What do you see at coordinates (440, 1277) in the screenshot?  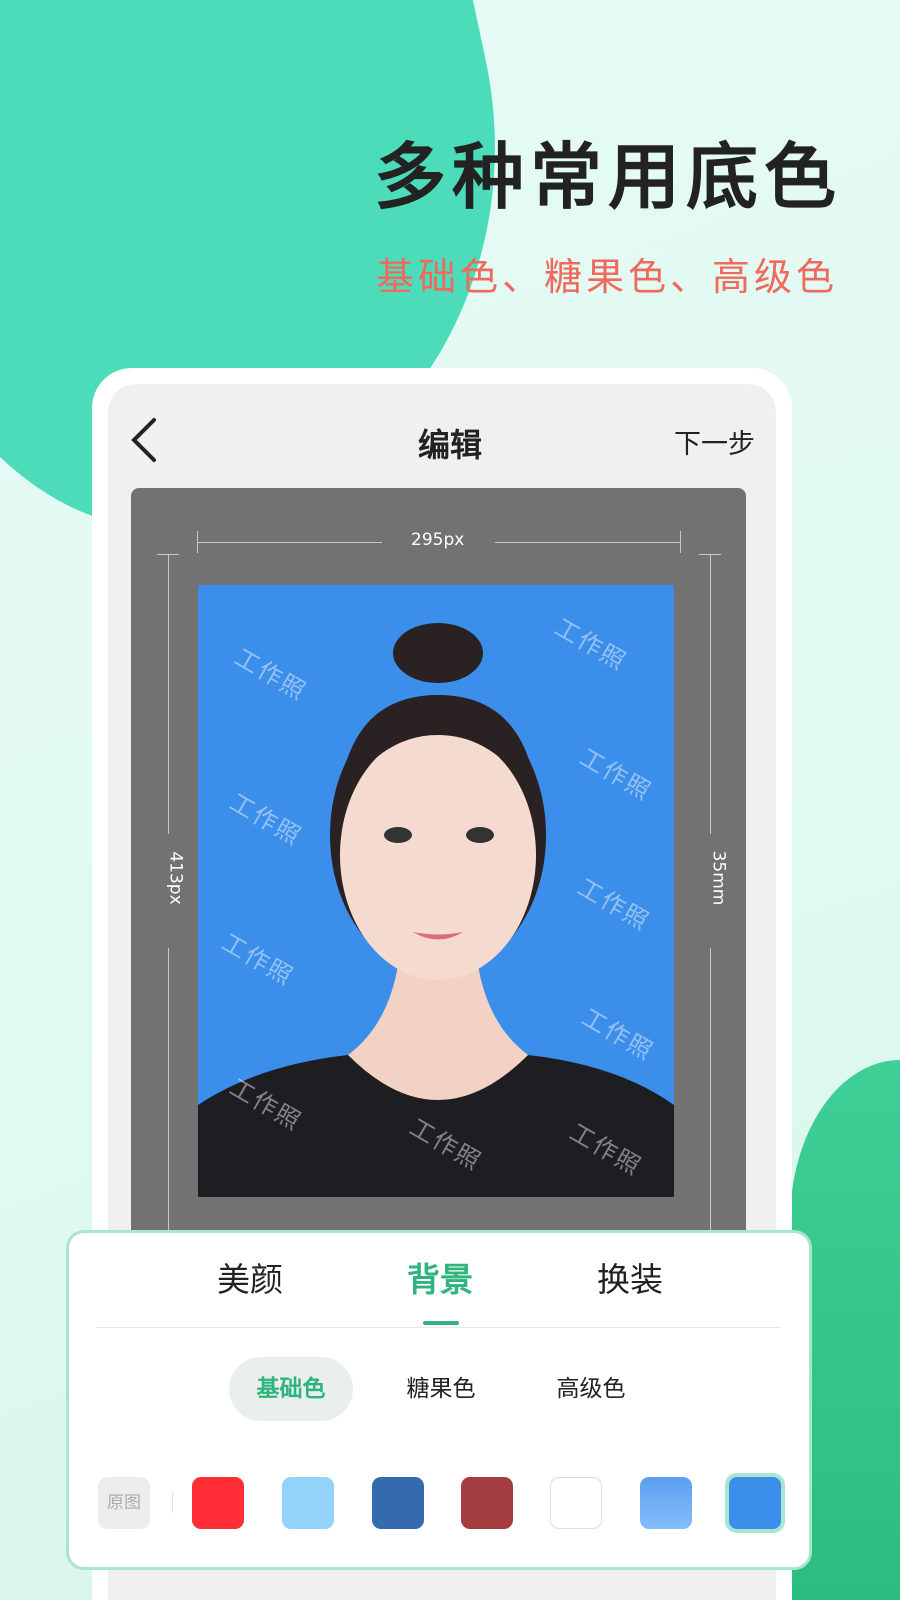 I see `tab-background: 背景` at bounding box center [440, 1277].